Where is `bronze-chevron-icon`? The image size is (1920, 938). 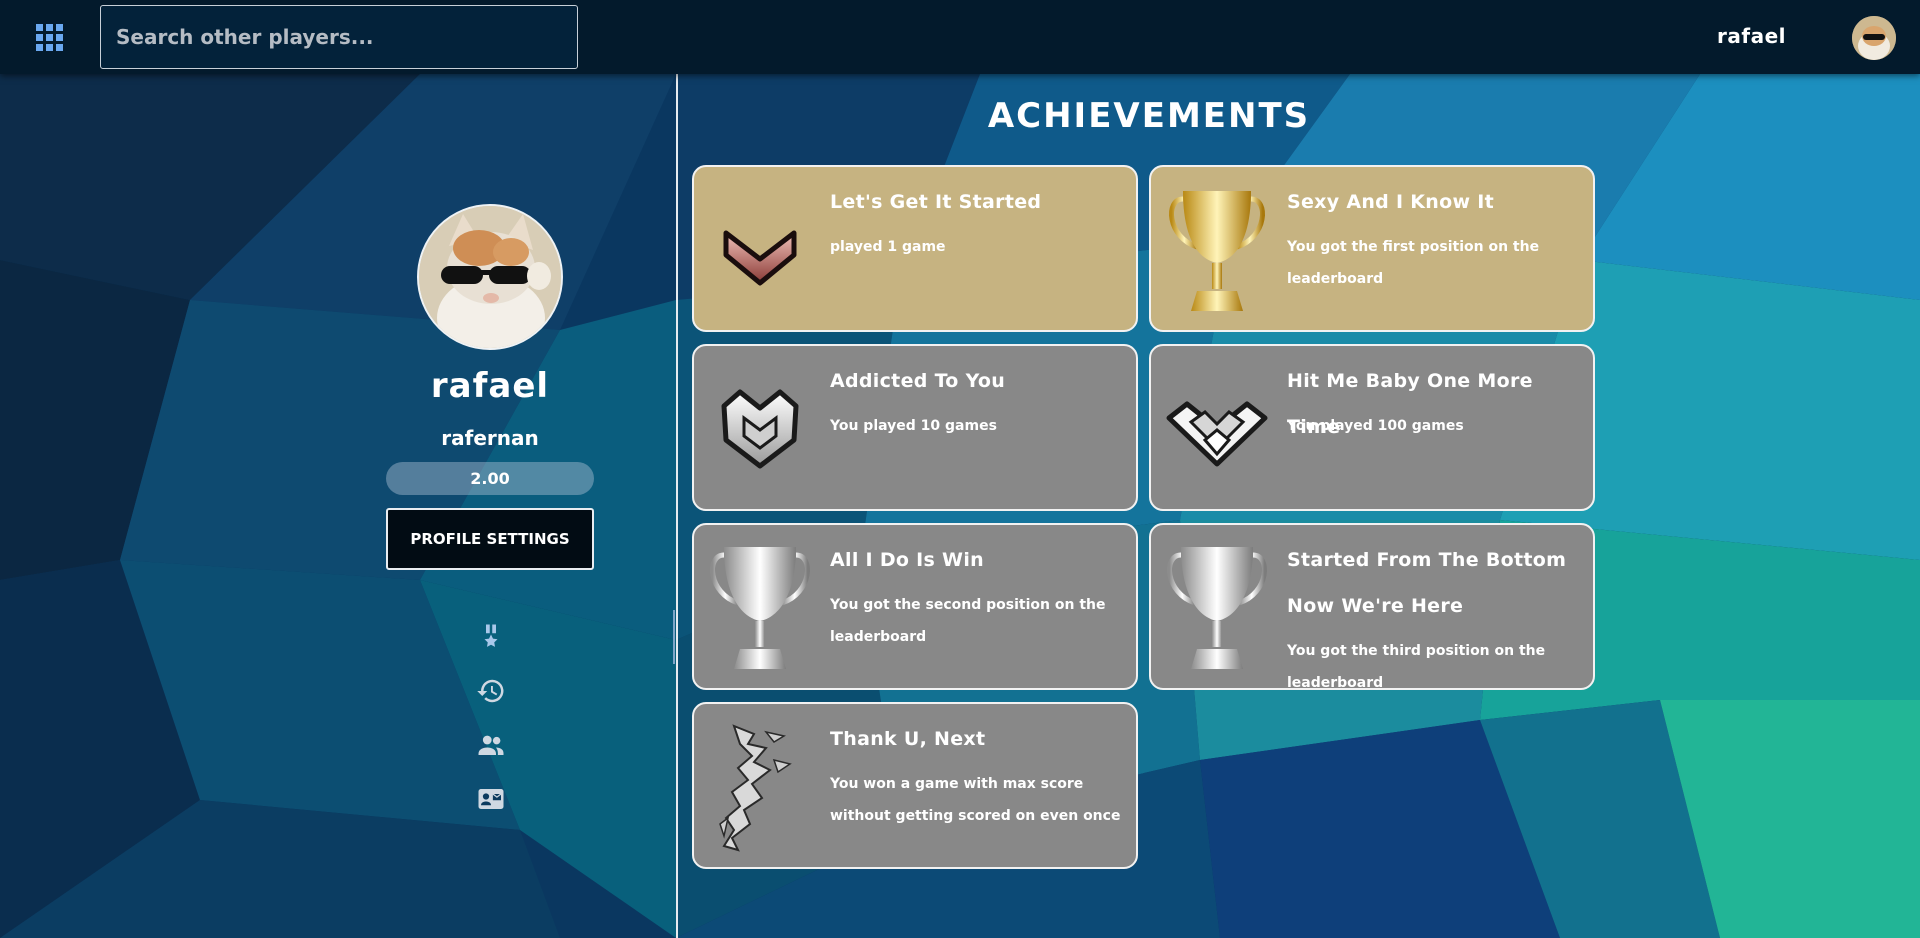
bronze-chevron-icon is located at coordinates (760, 258).